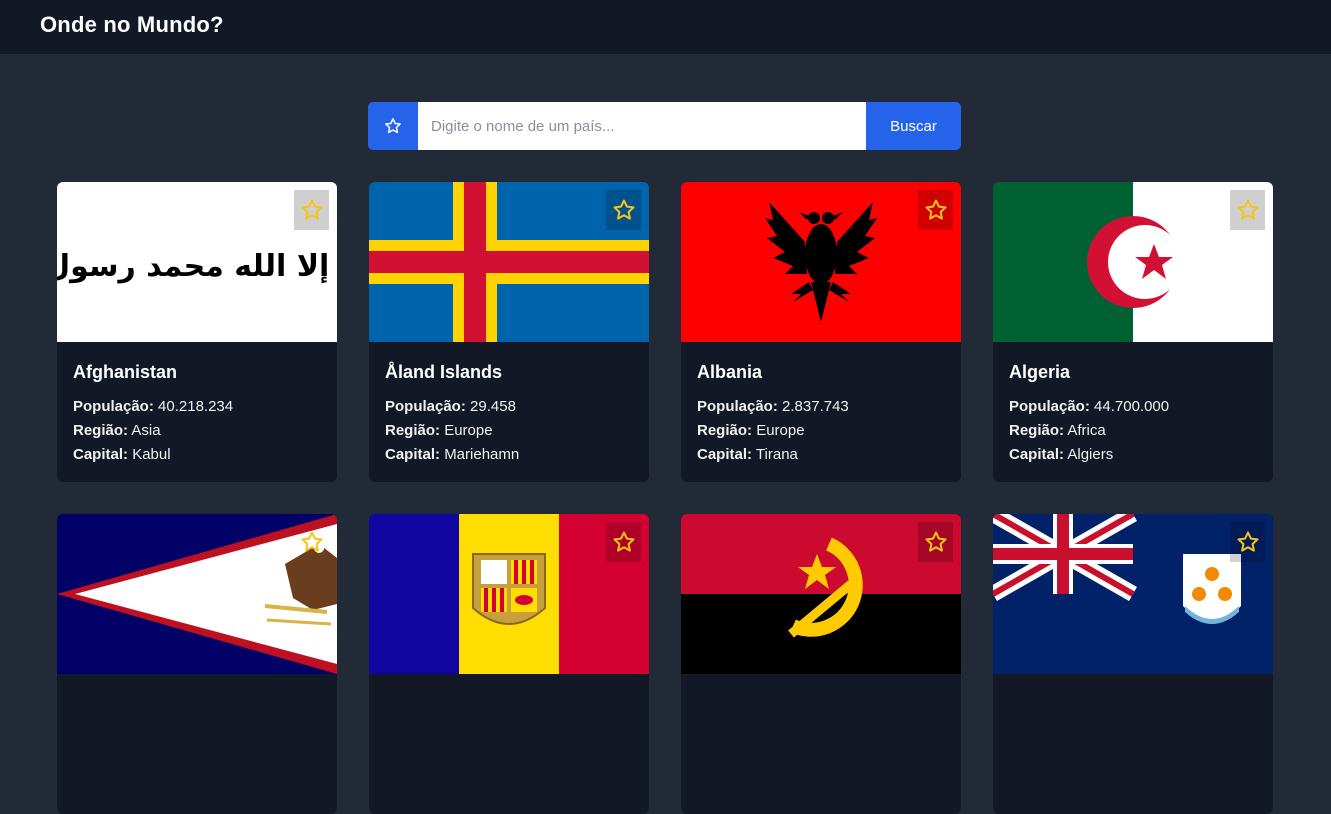 The height and width of the screenshot is (814, 1331). I want to click on region-row: Região: Africa, so click(1057, 430).